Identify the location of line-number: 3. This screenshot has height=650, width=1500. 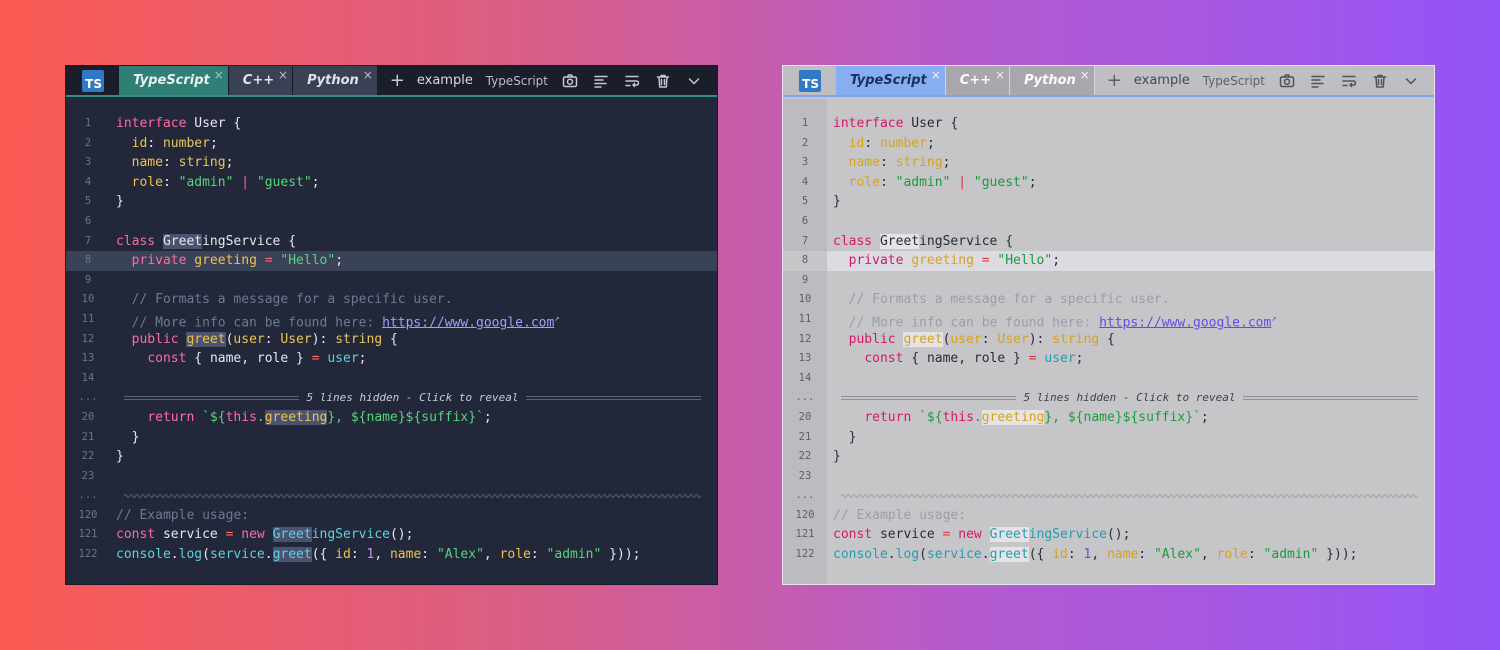
(88, 162).